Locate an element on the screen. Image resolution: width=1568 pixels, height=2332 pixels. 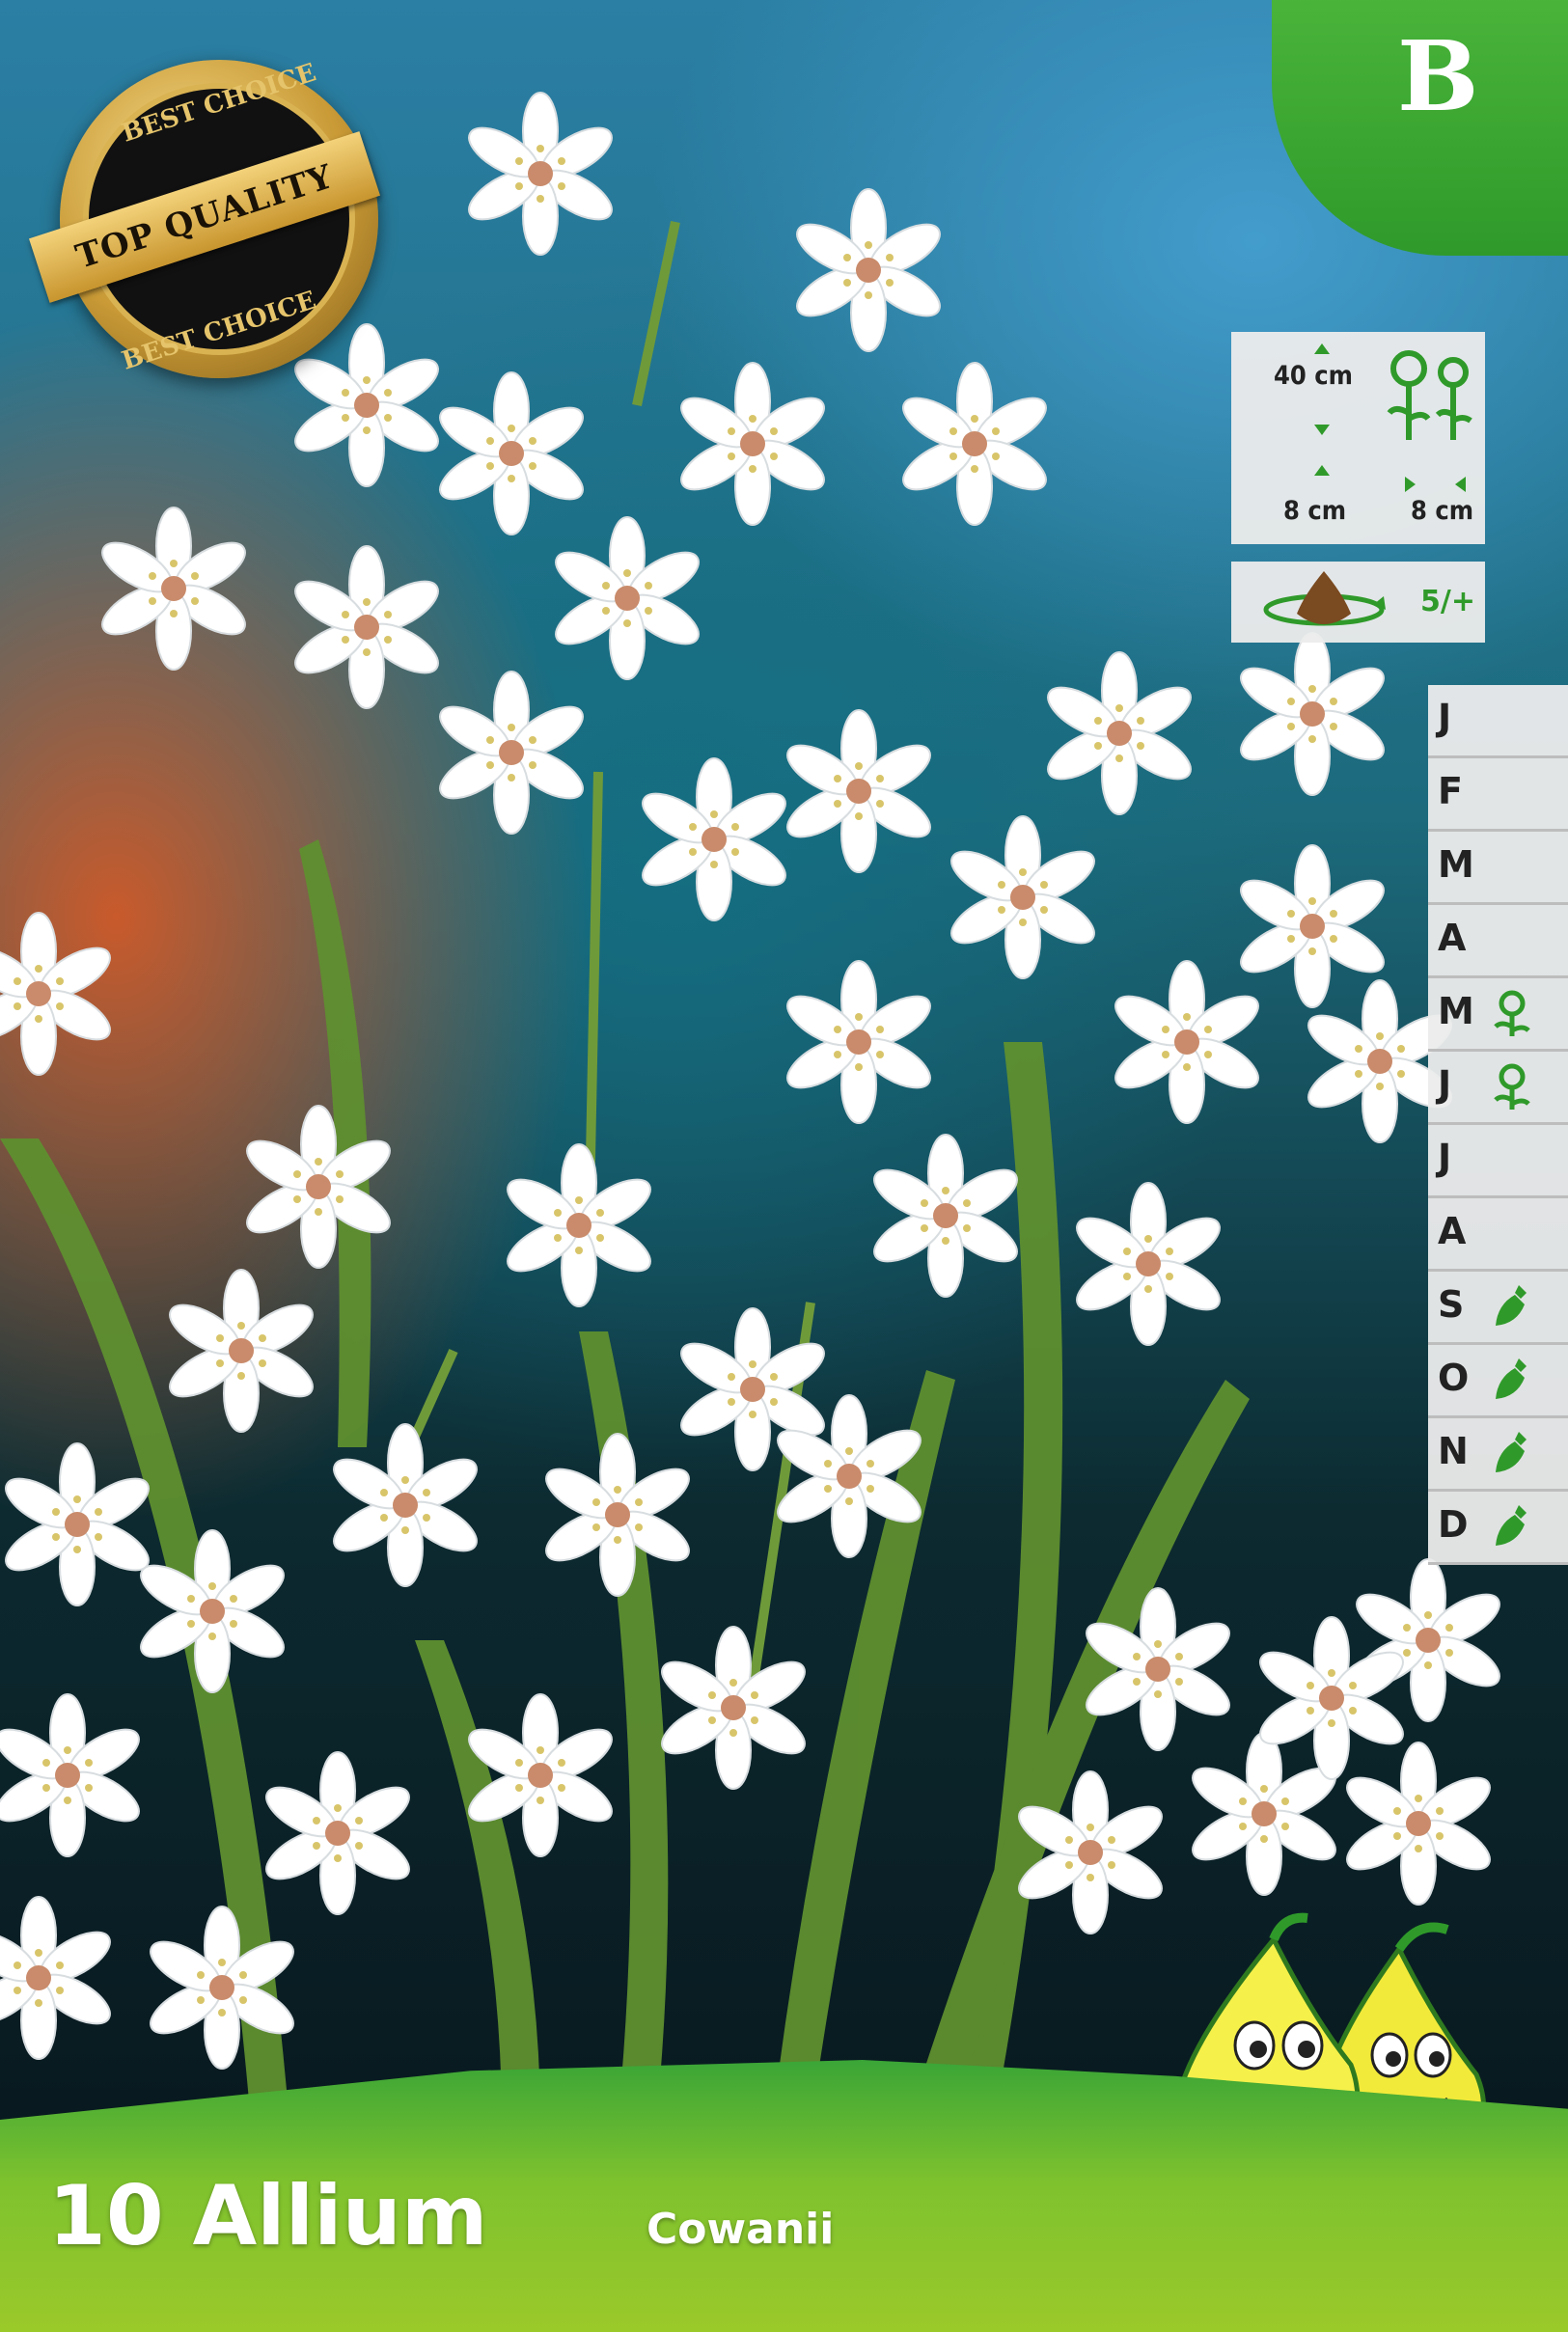
month-row: O is located at coordinates (1498, 1381).